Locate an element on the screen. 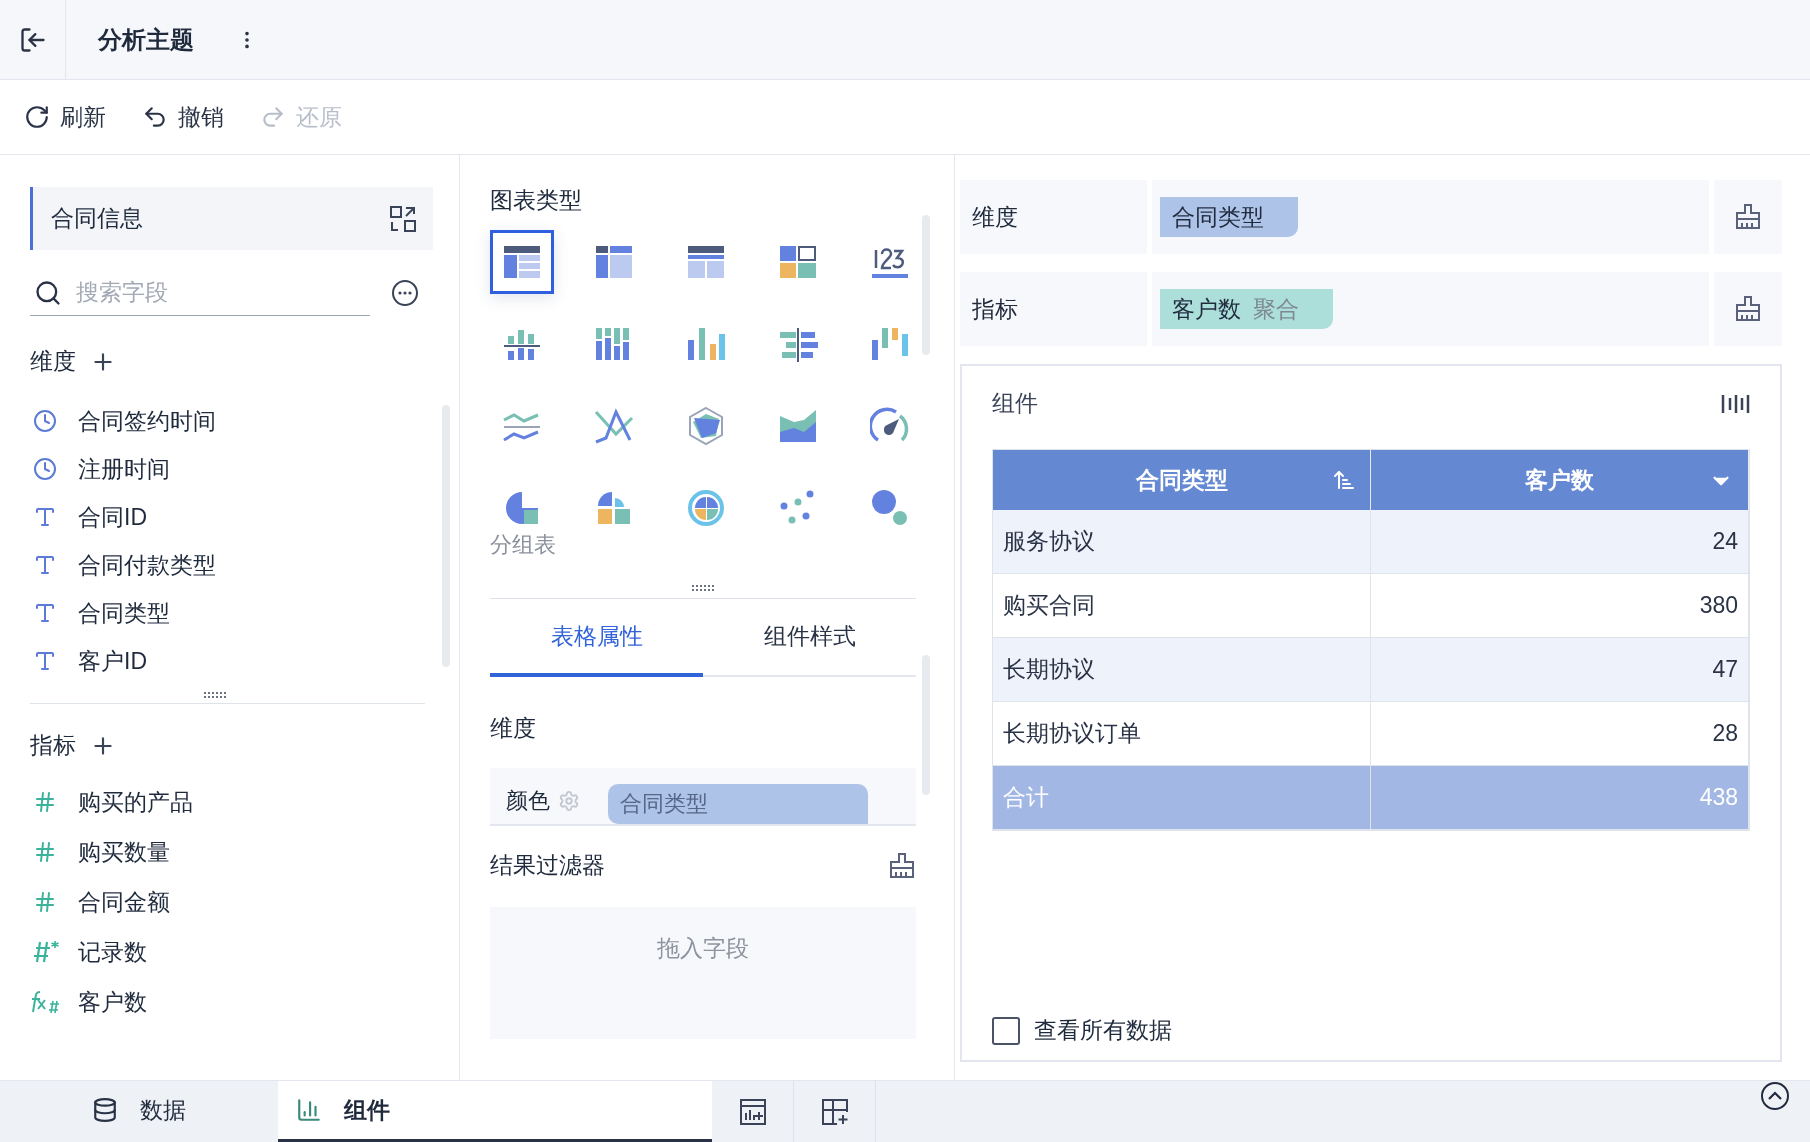 This screenshot has height=1142, width=1810. chart-type-button is located at coordinates (522, 262).